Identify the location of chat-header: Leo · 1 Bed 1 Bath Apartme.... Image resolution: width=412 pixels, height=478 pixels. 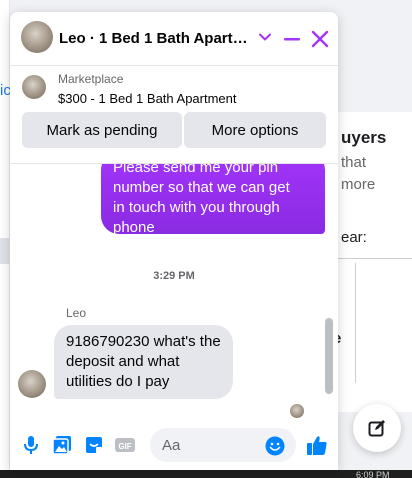
(174, 39).